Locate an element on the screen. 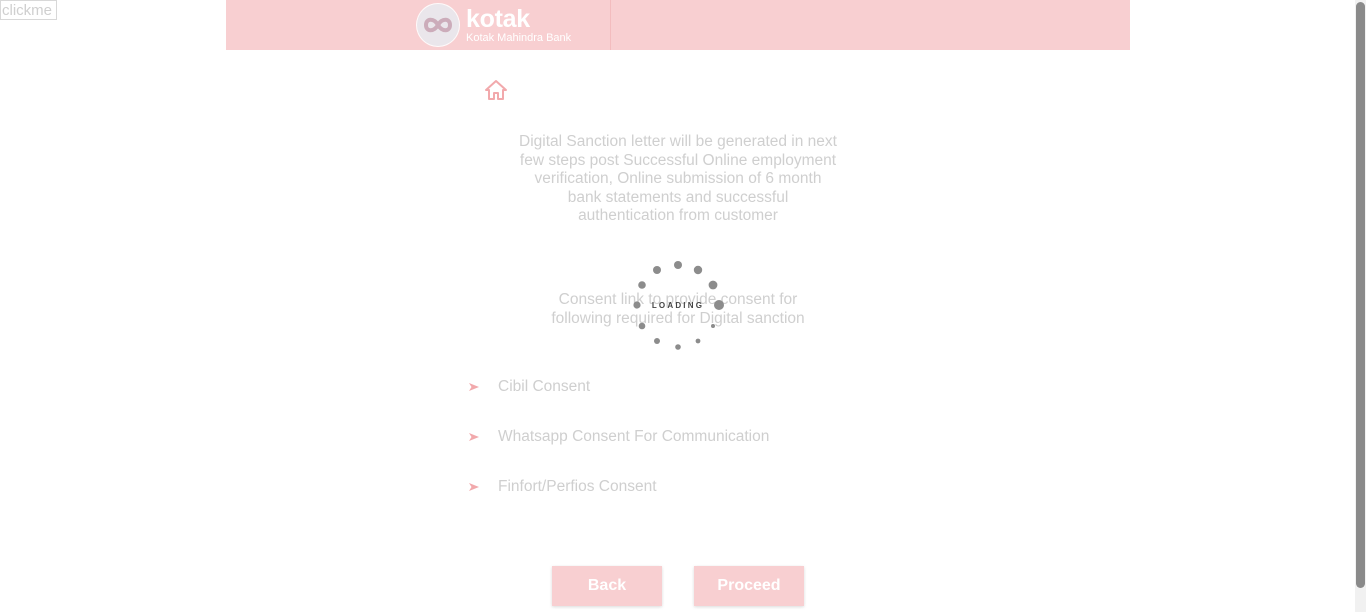 Image resolution: width=1366 pixels, height=612 pixels. header-divider is located at coordinates (610, 25).